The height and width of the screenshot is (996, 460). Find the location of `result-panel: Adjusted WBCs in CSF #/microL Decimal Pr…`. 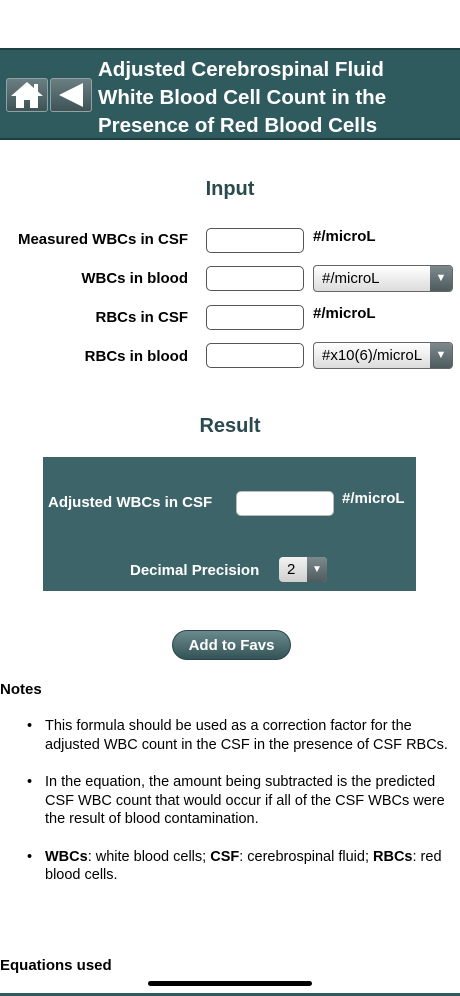

result-panel: Adjusted WBCs in CSF #/microL Decimal Pr… is located at coordinates (229, 524).